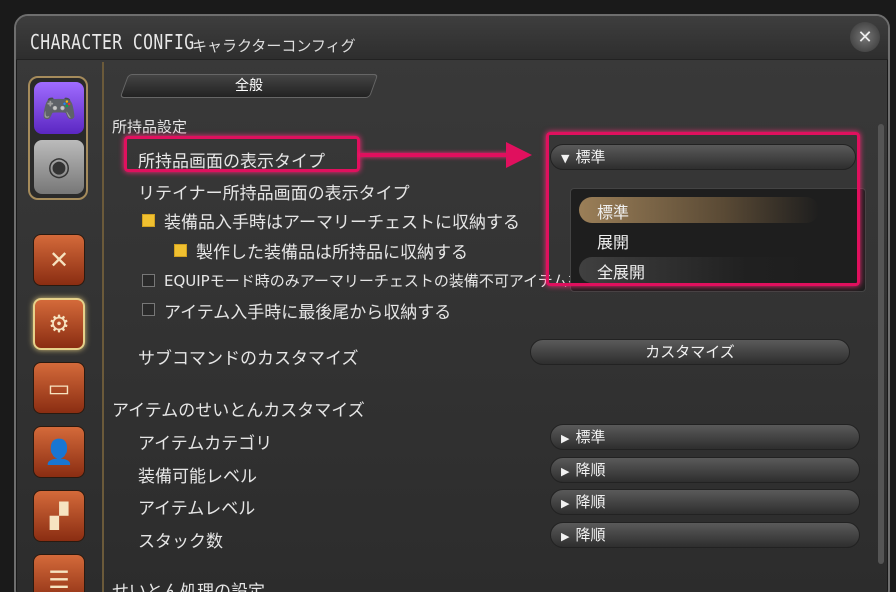 Image resolution: width=896 pixels, height=592 pixels. What do you see at coordinates (705, 470) in the screenshot?
I see `equip-level-select: ▶ 降順` at bounding box center [705, 470].